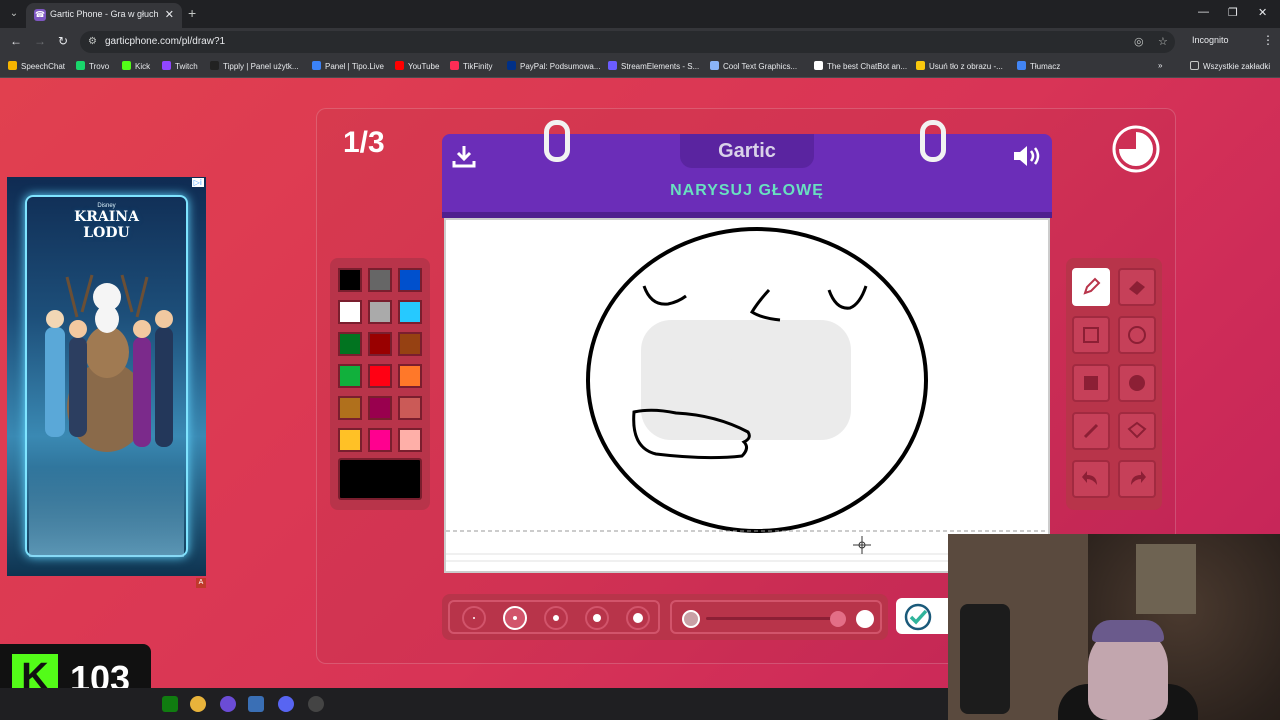 This screenshot has width=1280, height=720. What do you see at coordinates (63, 41) in the screenshot?
I see `reload-icon: ↻` at bounding box center [63, 41].